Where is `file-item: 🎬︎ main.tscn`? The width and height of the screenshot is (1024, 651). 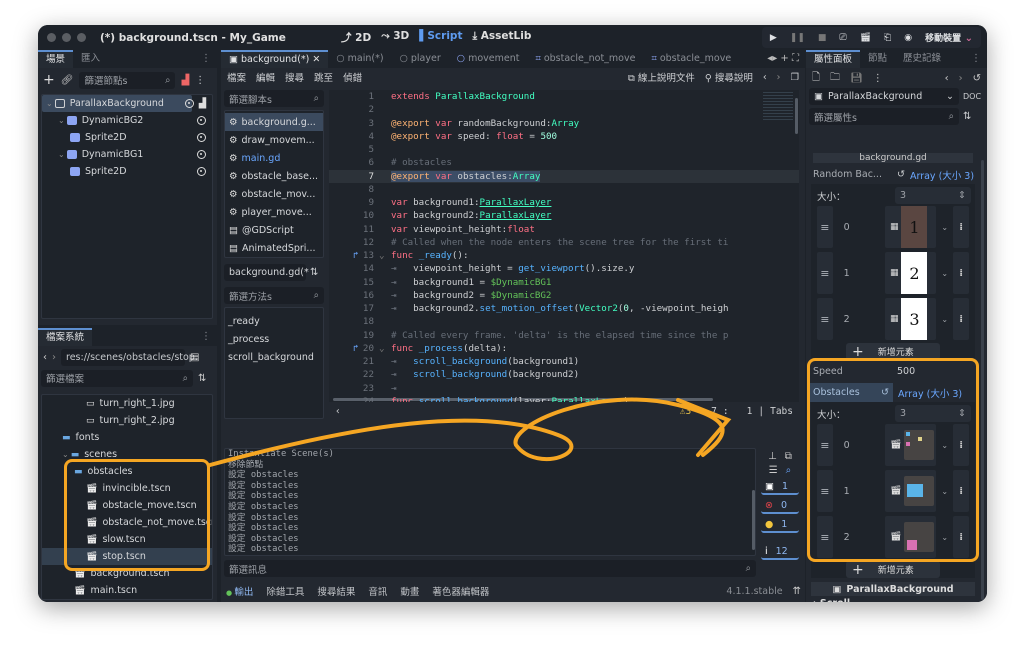
file-item: 🎬︎ main.tscn is located at coordinates (127, 590).